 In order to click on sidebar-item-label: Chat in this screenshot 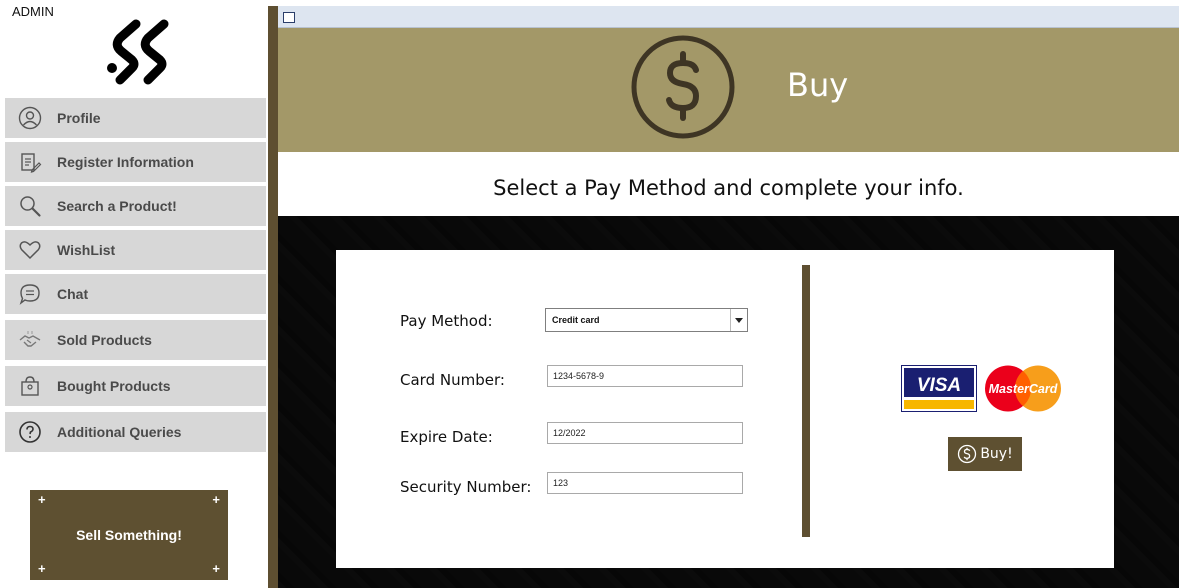, I will do `click(73, 294)`.